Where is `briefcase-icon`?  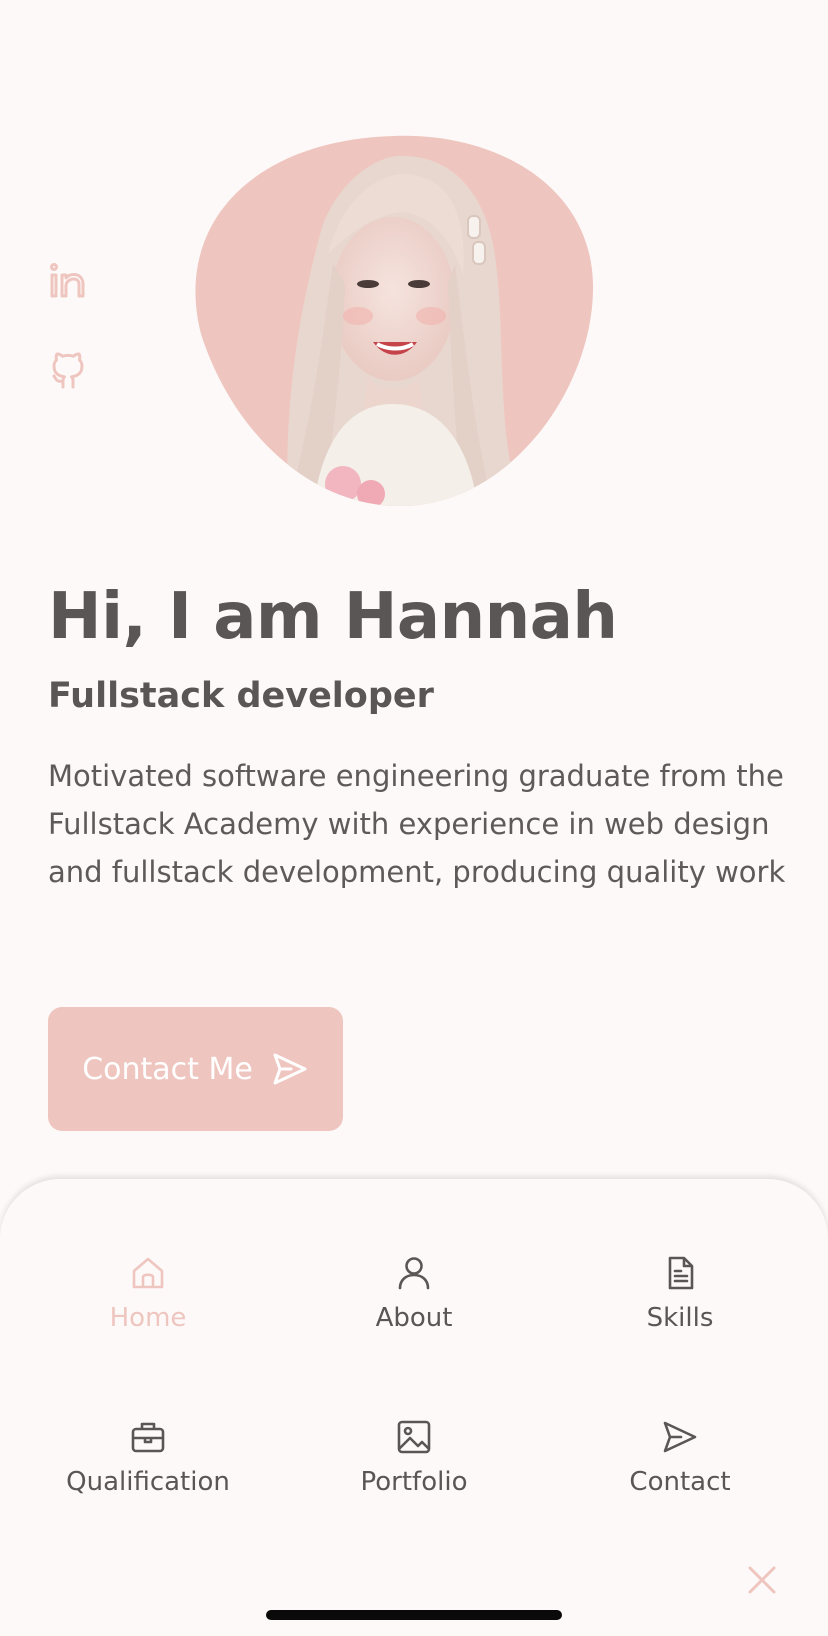
briefcase-icon is located at coordinates (148, 1437).